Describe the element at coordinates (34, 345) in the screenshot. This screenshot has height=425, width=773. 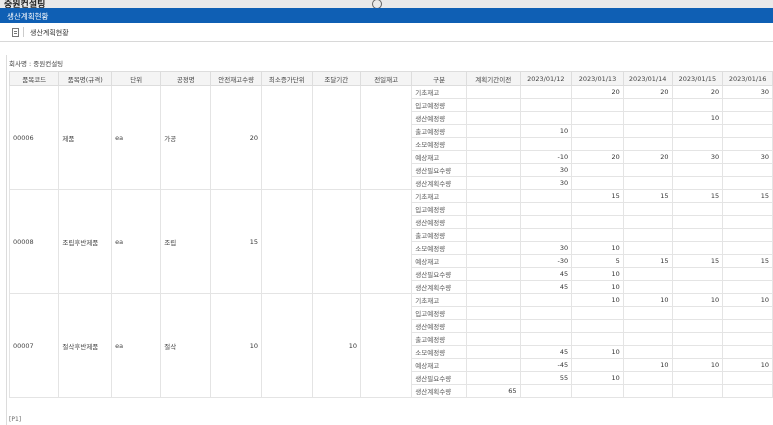
I see `item-code-cell: 00007` at that location.